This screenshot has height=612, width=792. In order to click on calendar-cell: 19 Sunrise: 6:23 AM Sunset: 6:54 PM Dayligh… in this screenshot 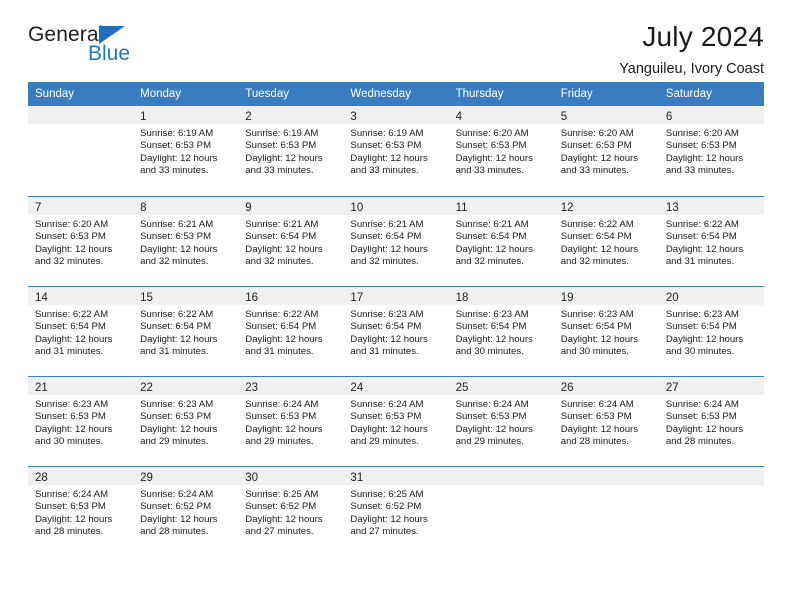, I will do `click(606, 331)`.